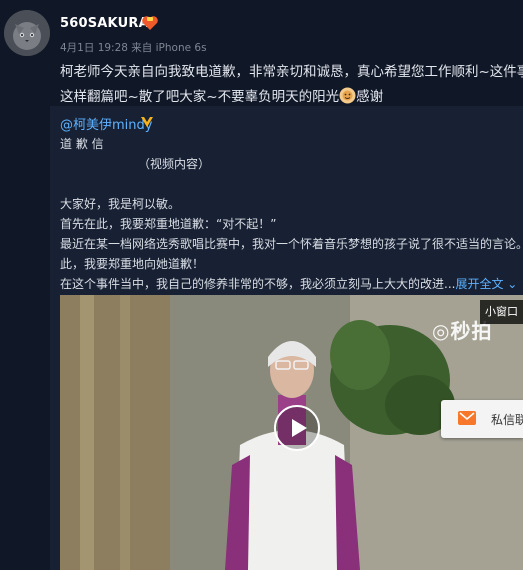 The width and height of the screenshot is (523, 570). I want to click on mail-icon, so click(467, 418).